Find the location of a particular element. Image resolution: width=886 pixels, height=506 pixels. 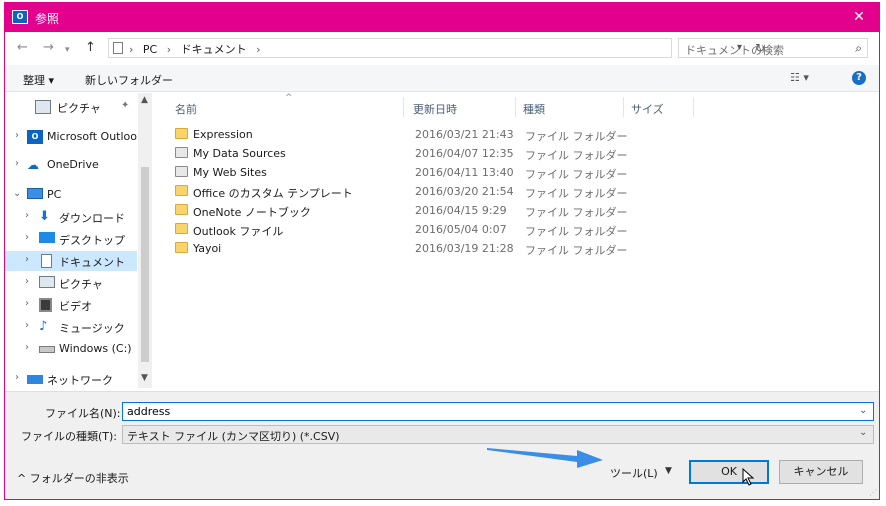

breadcrumb: › PC › ドキュメント › is located at coordinates (195, 49).